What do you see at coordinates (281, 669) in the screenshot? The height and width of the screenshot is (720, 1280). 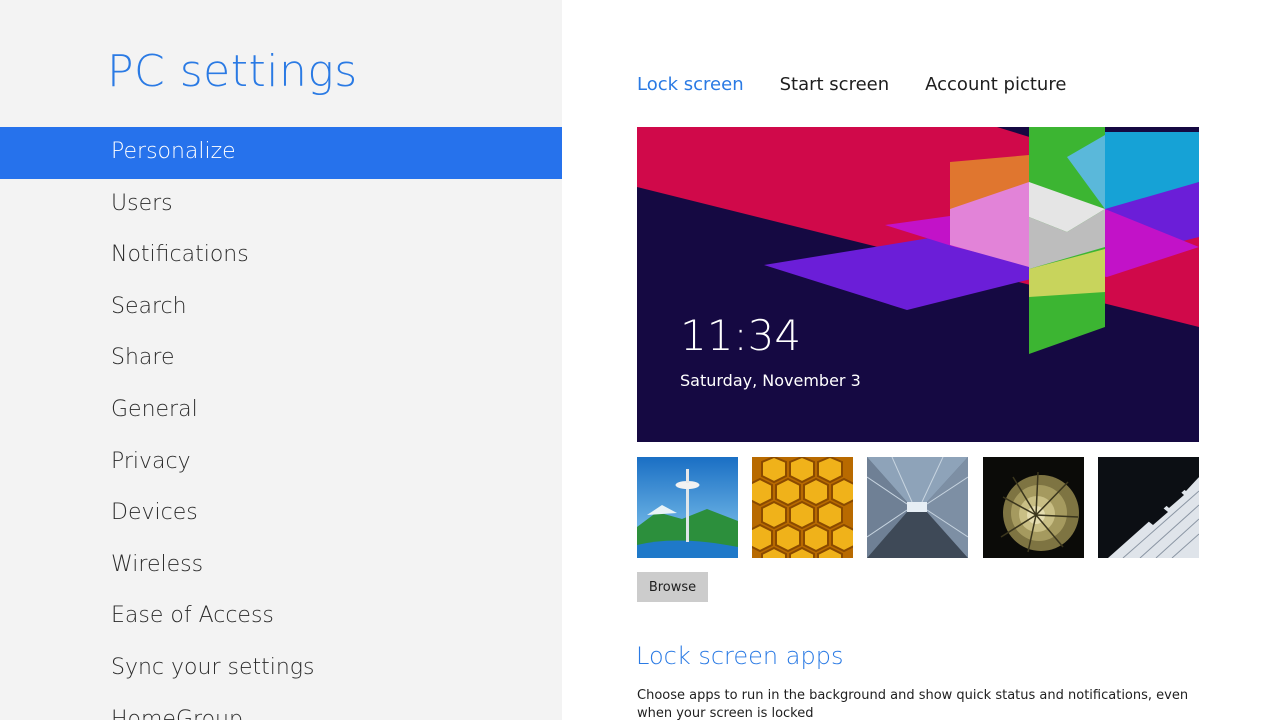 I see `nav-item-sync-settings: Sync your settings` at bounding box center [281, 669].